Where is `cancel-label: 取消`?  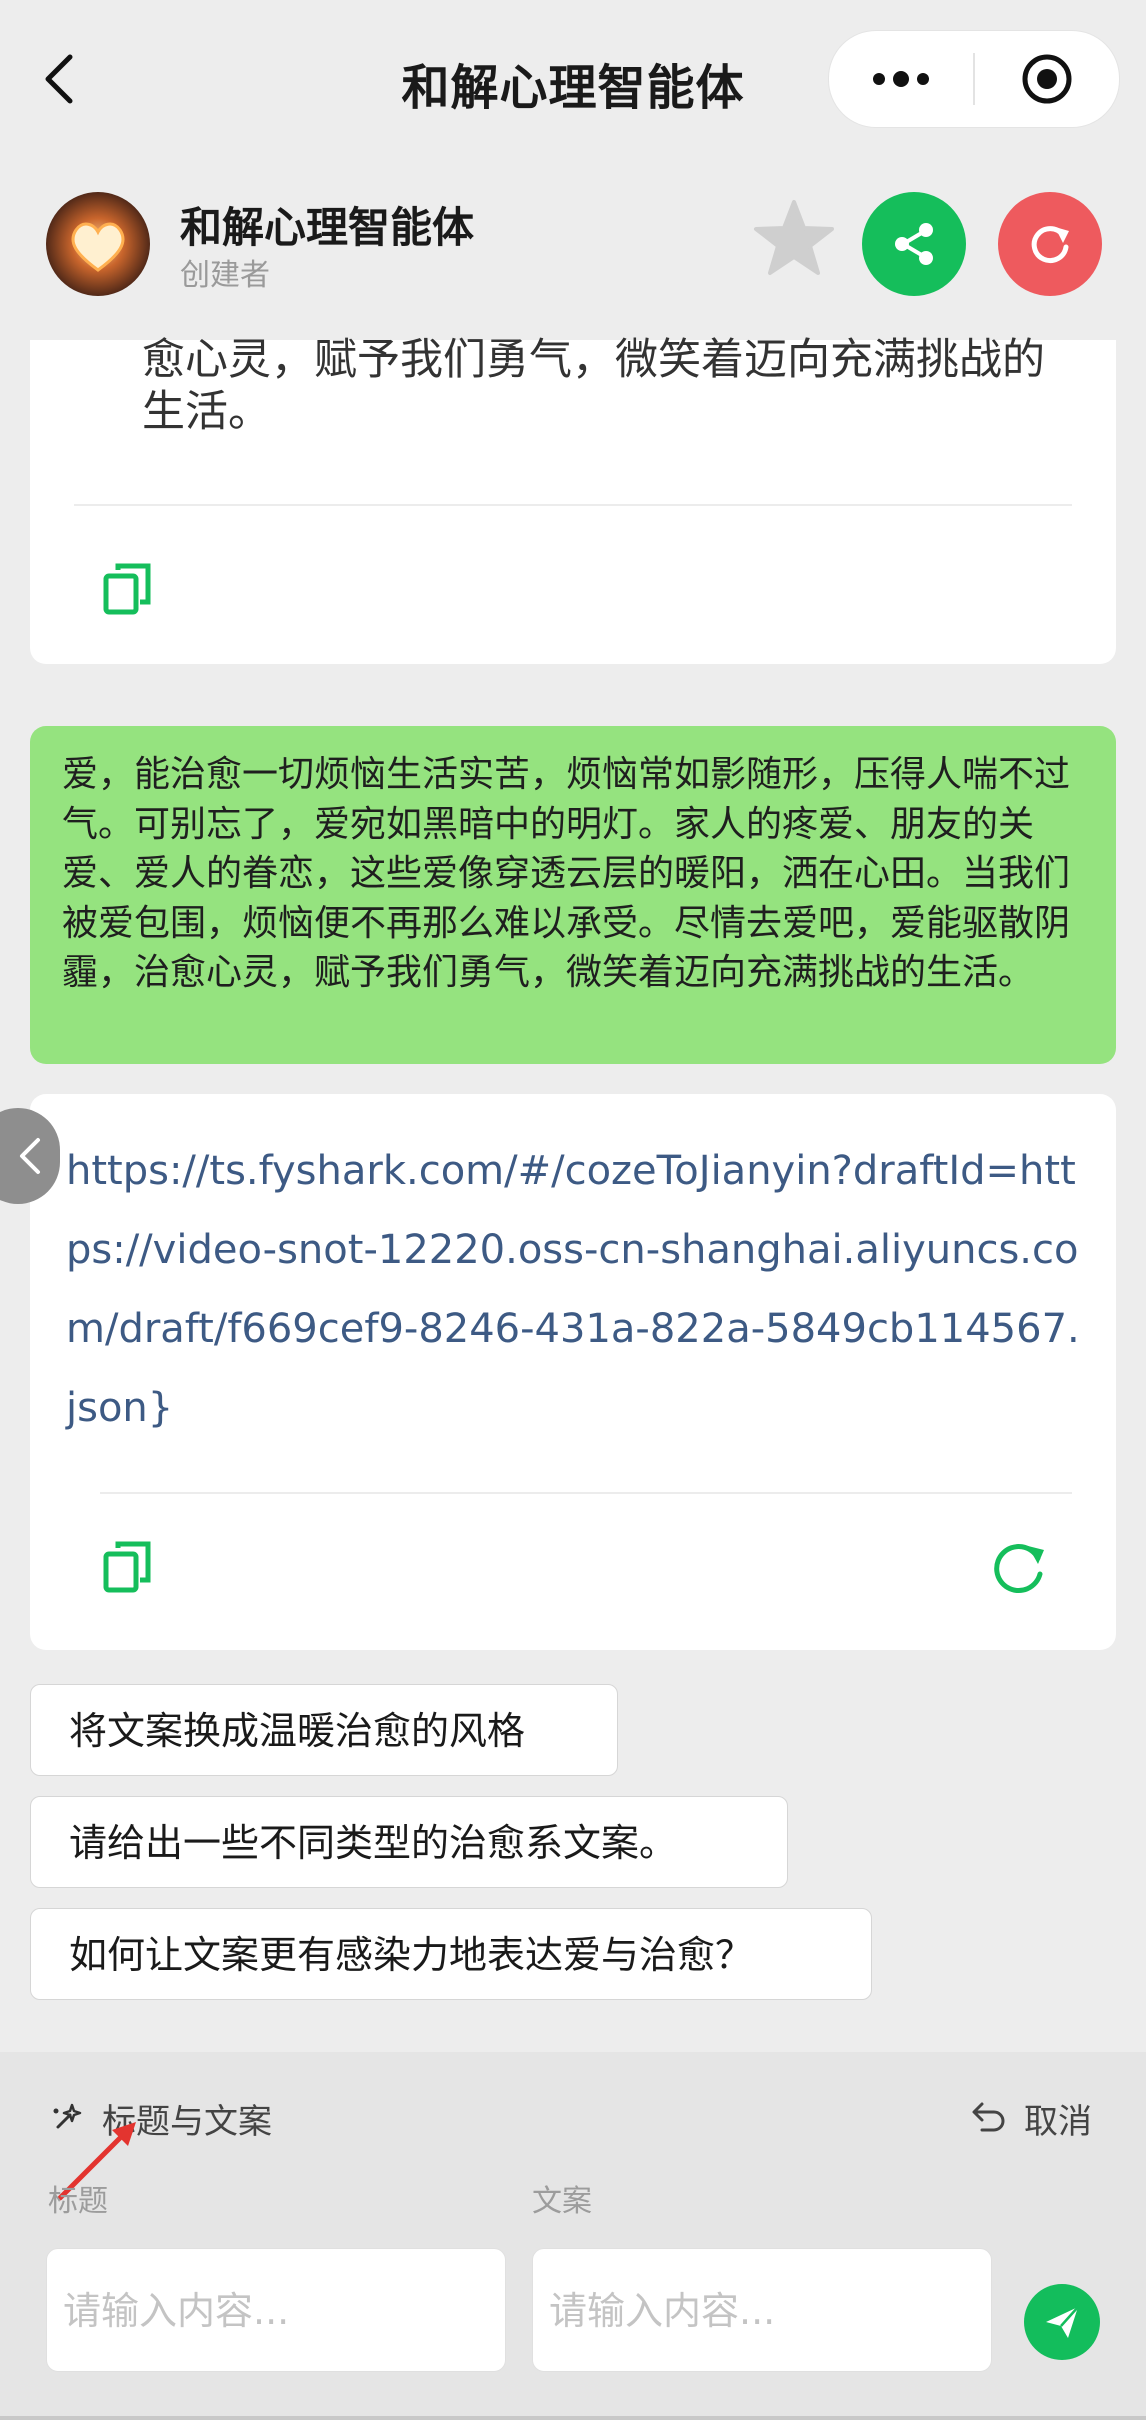 cancel-label: 取消 is located at coordinates (1058, 2122).